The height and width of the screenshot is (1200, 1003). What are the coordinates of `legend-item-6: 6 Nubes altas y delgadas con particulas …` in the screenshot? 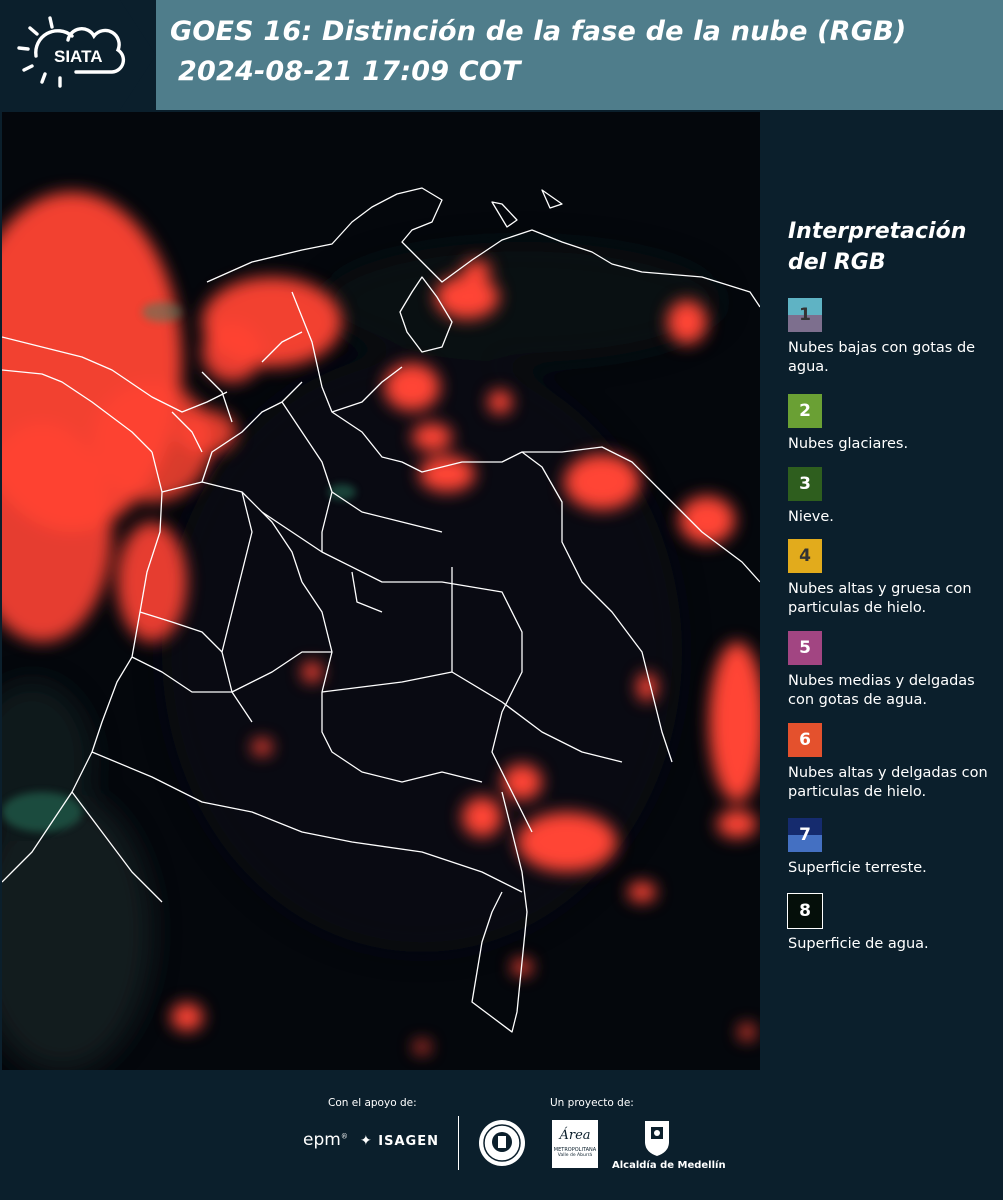 It's located at (895, 762).